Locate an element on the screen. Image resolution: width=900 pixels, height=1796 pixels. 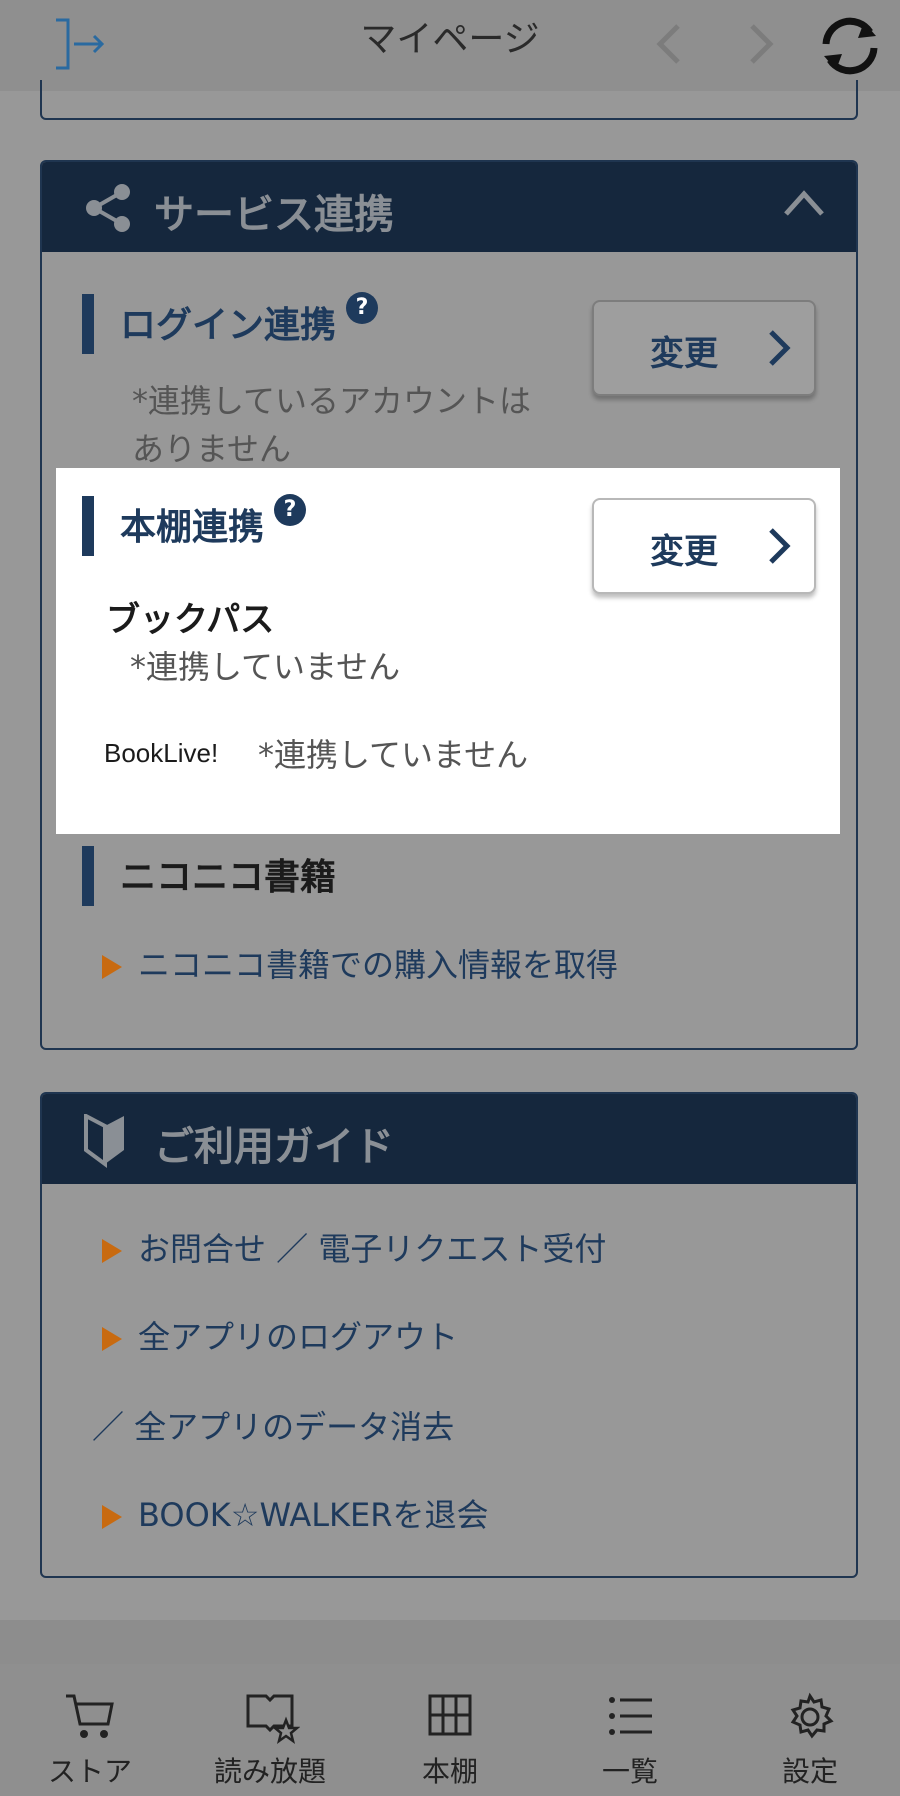
niconico-link-label: ニコニコ書籍での購入情報を取得 is located at coordinates (378, 965).